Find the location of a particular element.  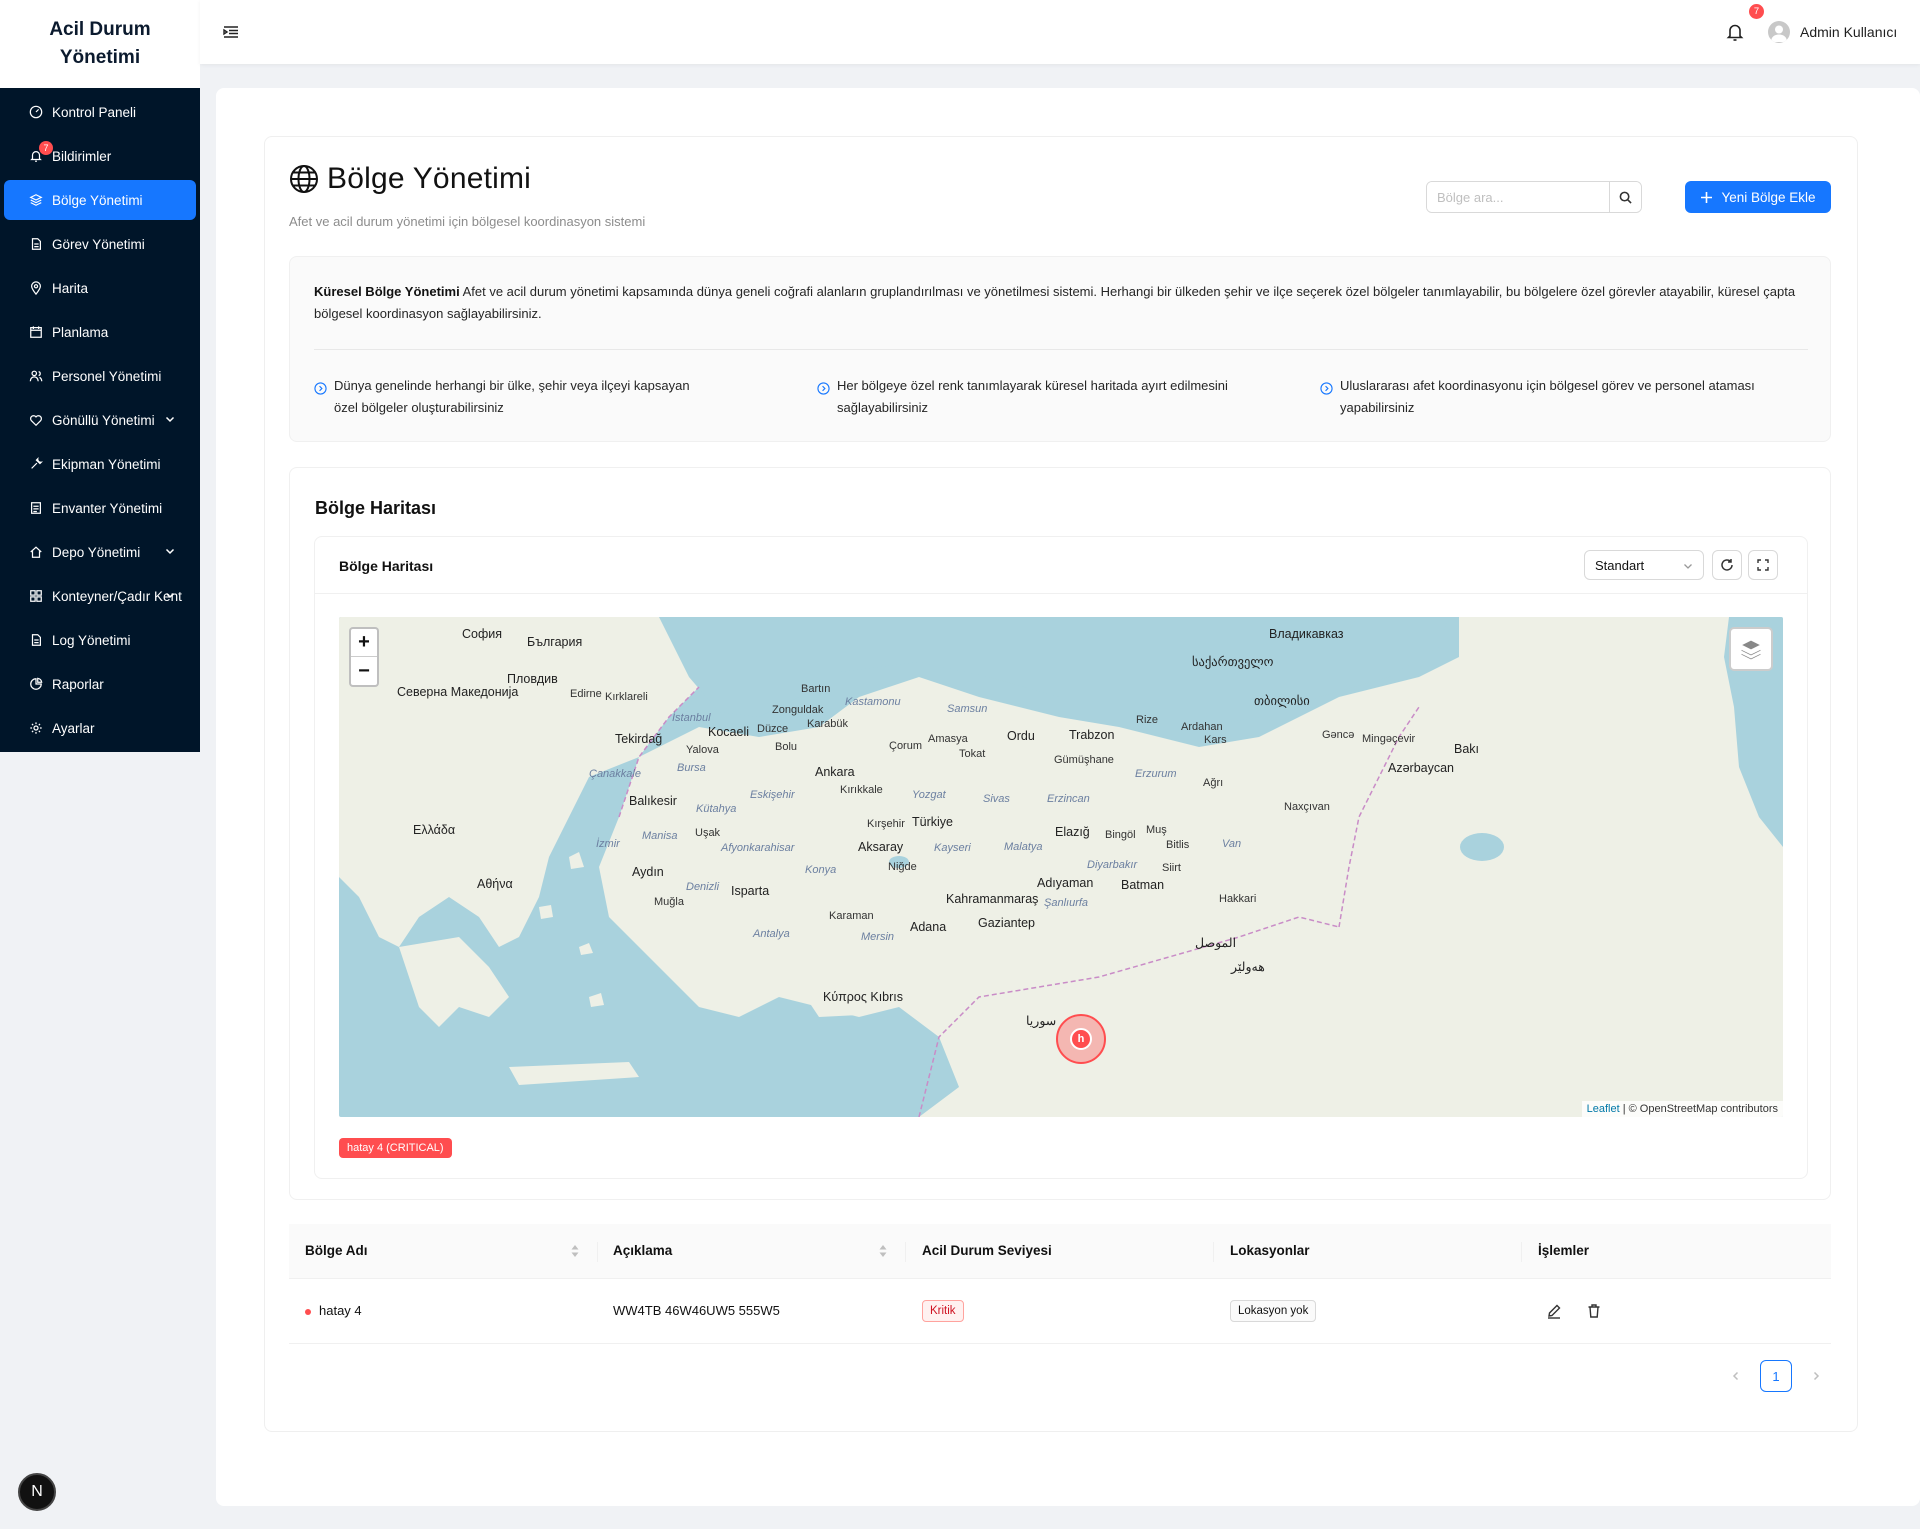

page-header: Bölge Yönetimi is located at coordinates (410, 179).